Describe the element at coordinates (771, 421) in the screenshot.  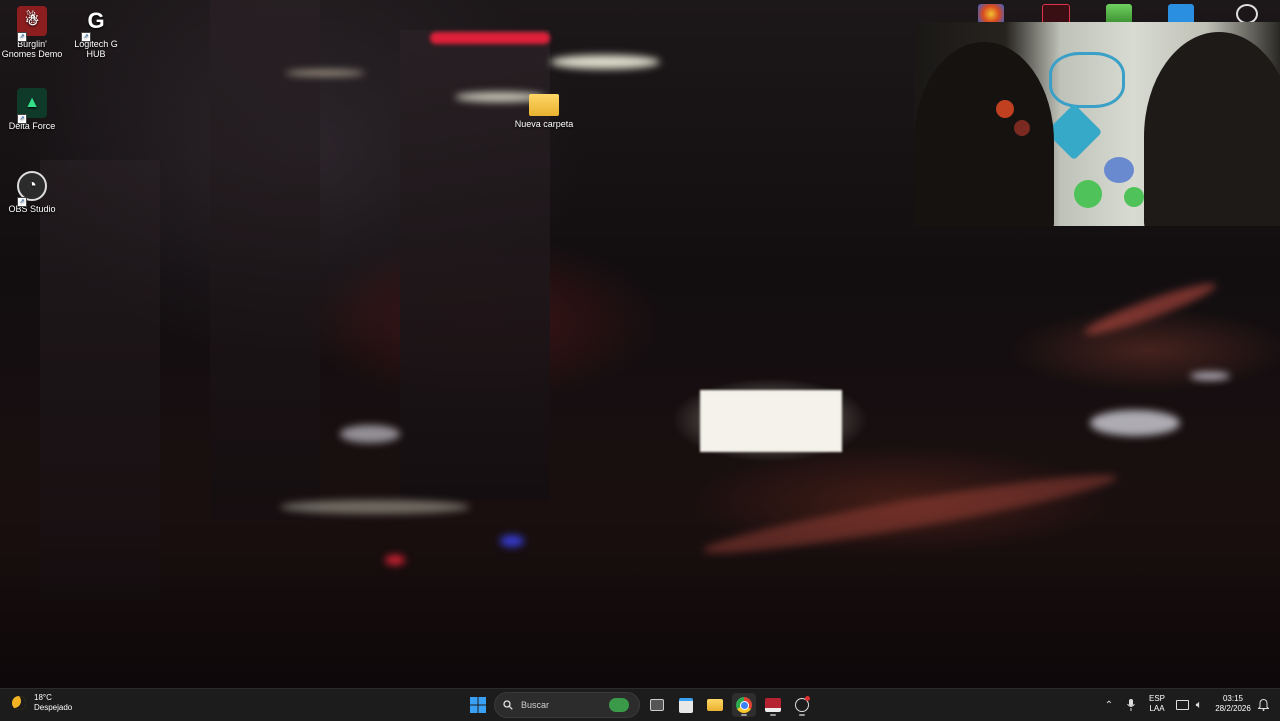
I see `wallpaper-lit-building` at that location.